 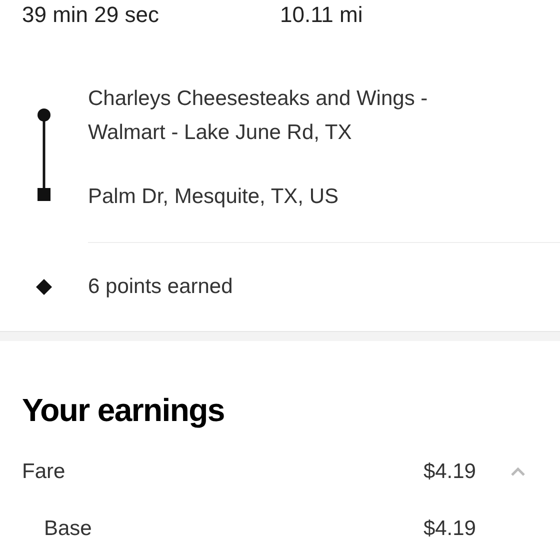 What do you see at coordinates (44, 155) in the screenshot?
I see `route-line-icon` at bounding box center [44, 155].